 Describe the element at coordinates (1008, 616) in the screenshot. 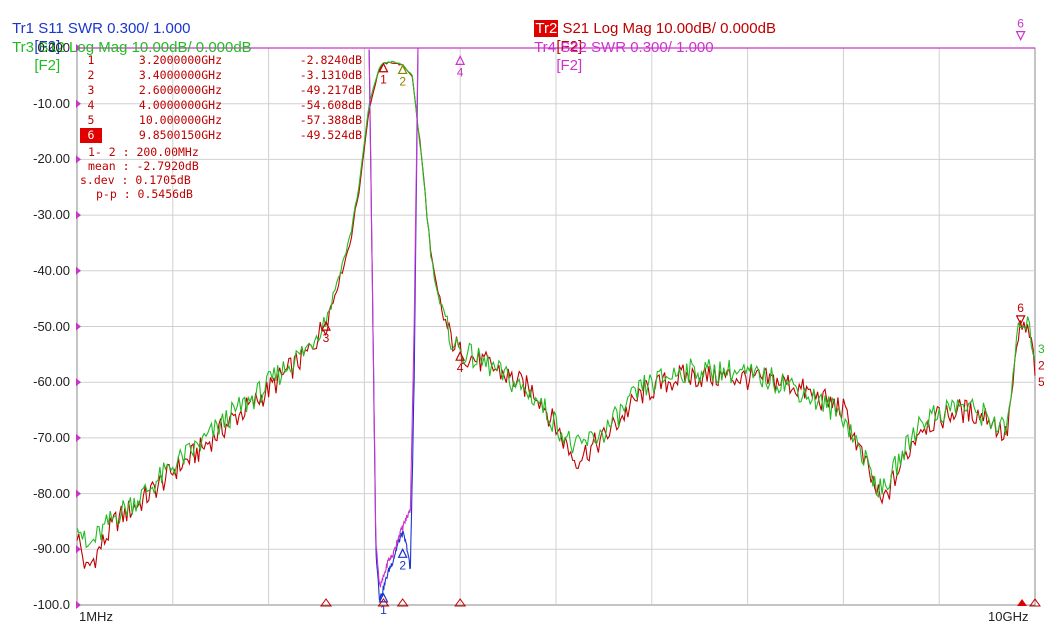

I see `x-stop-label: 10GHz` at that location.